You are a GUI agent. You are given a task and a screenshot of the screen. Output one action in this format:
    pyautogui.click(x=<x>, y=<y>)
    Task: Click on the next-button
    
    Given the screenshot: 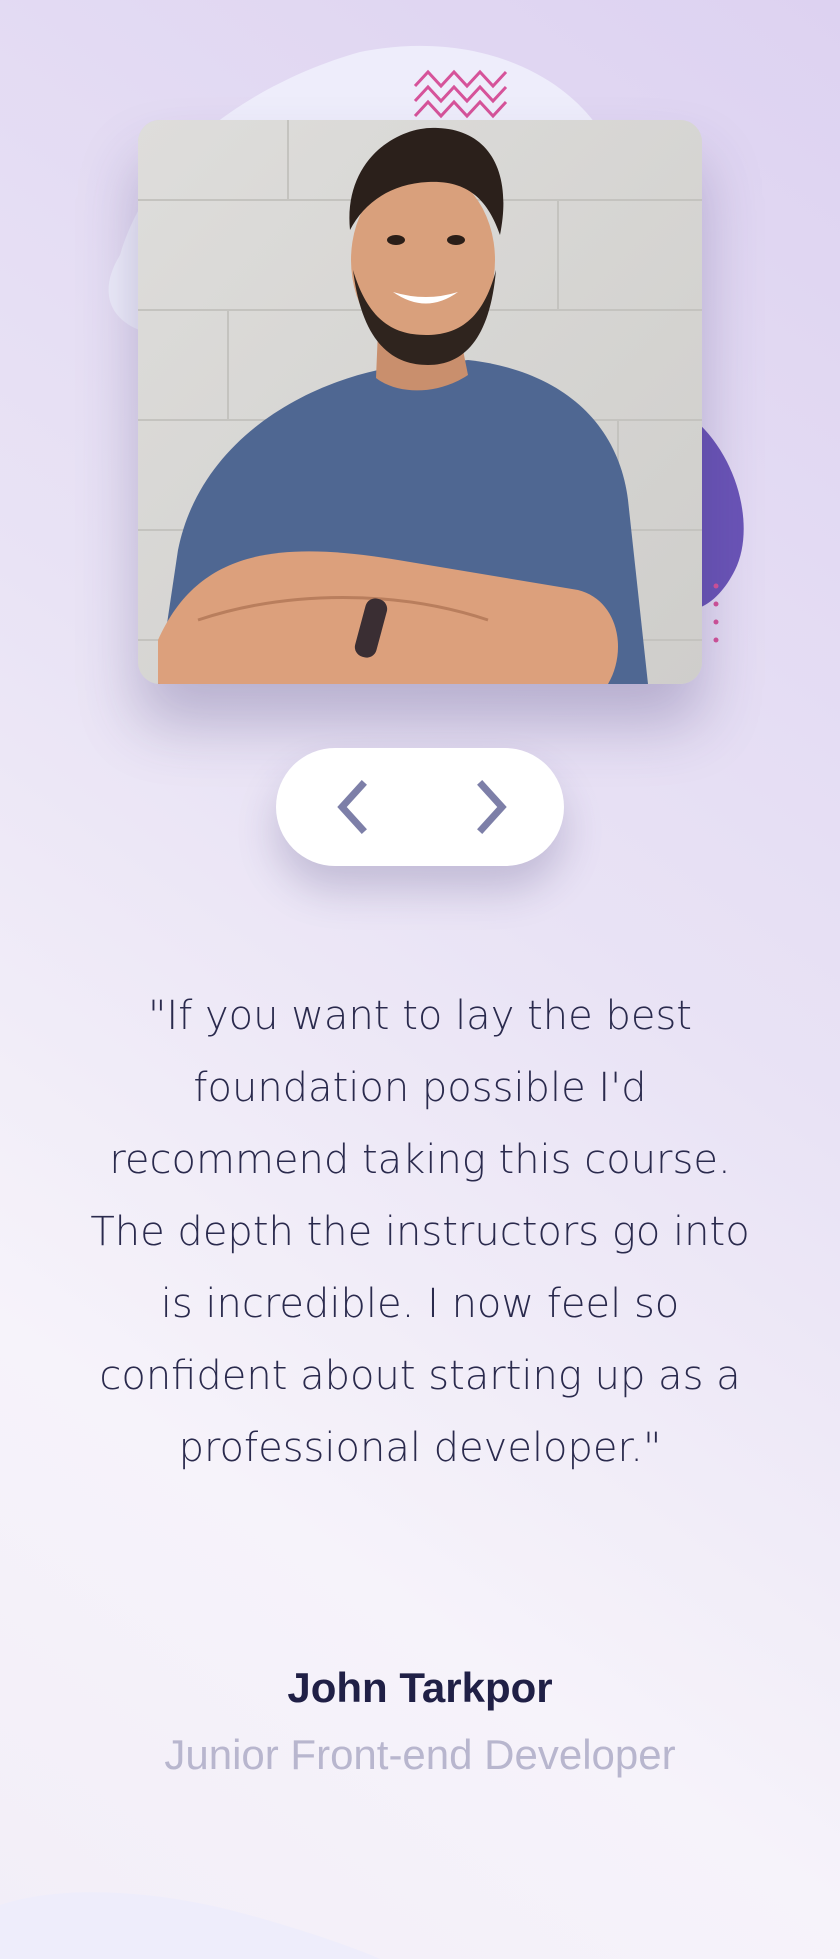 What is the action you would take?
    pyautogui.click(x=492, y=807)
    